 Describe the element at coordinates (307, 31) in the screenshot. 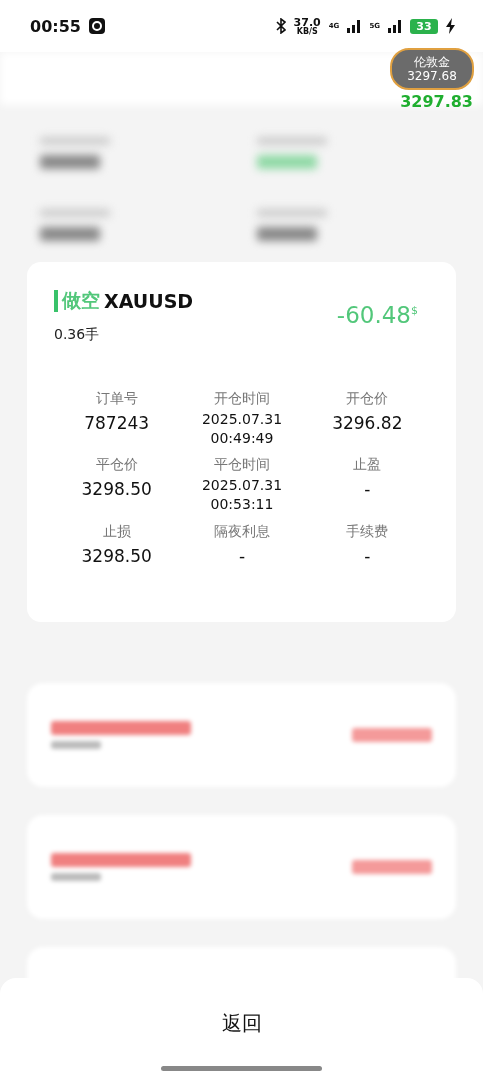

I see `net-unit: KB/S` at that location.